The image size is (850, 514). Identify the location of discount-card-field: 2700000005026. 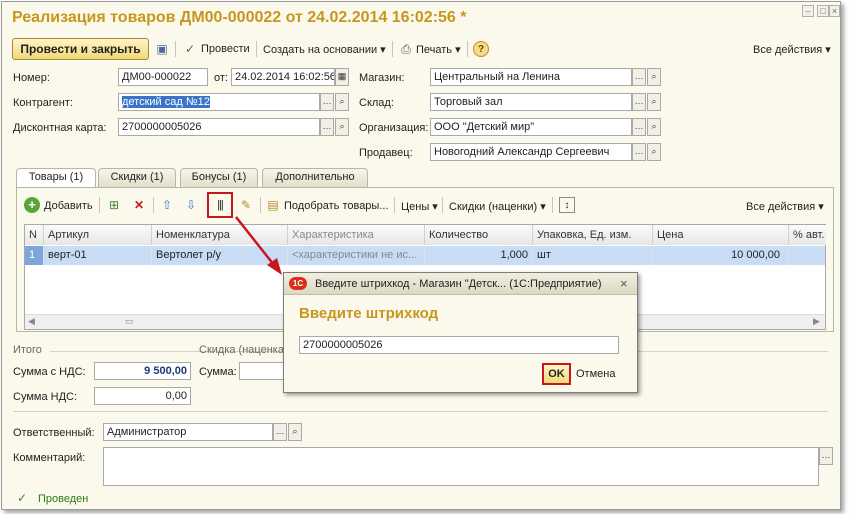
(219, 127).